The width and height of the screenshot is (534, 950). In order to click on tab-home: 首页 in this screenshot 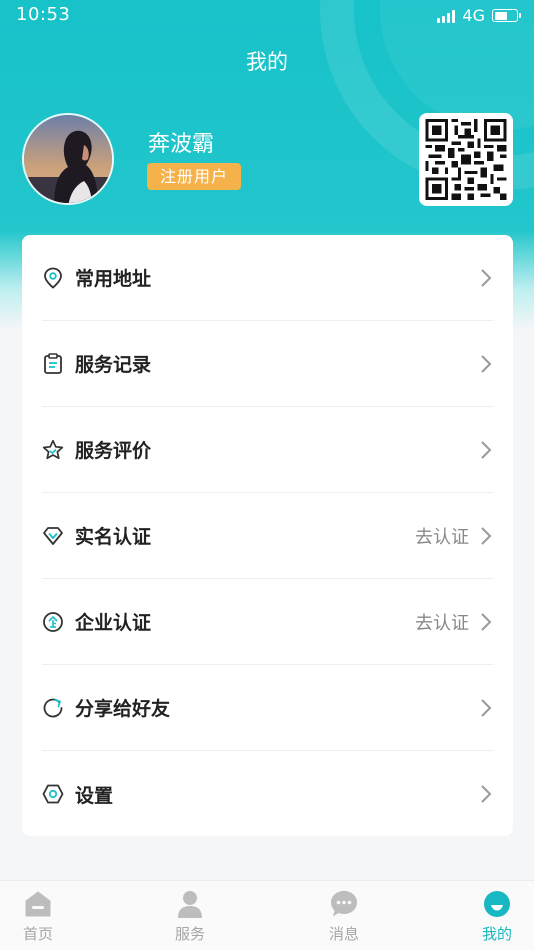, I will do `click(49, 915)`.